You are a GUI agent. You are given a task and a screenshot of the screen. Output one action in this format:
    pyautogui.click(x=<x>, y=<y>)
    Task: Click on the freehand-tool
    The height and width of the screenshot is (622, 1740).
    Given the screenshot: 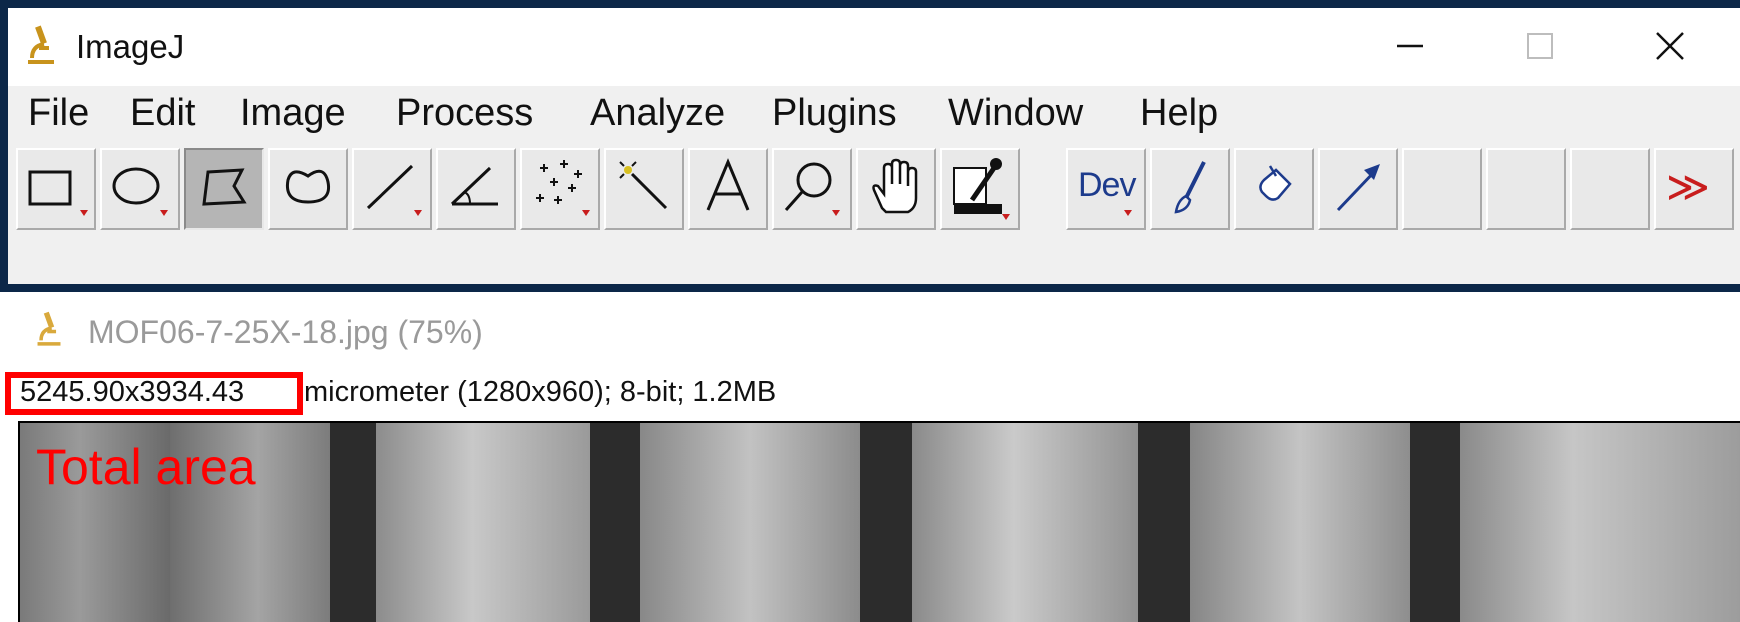 What is the action you would take?
    pyautogui.click(x=308, y=189)
    